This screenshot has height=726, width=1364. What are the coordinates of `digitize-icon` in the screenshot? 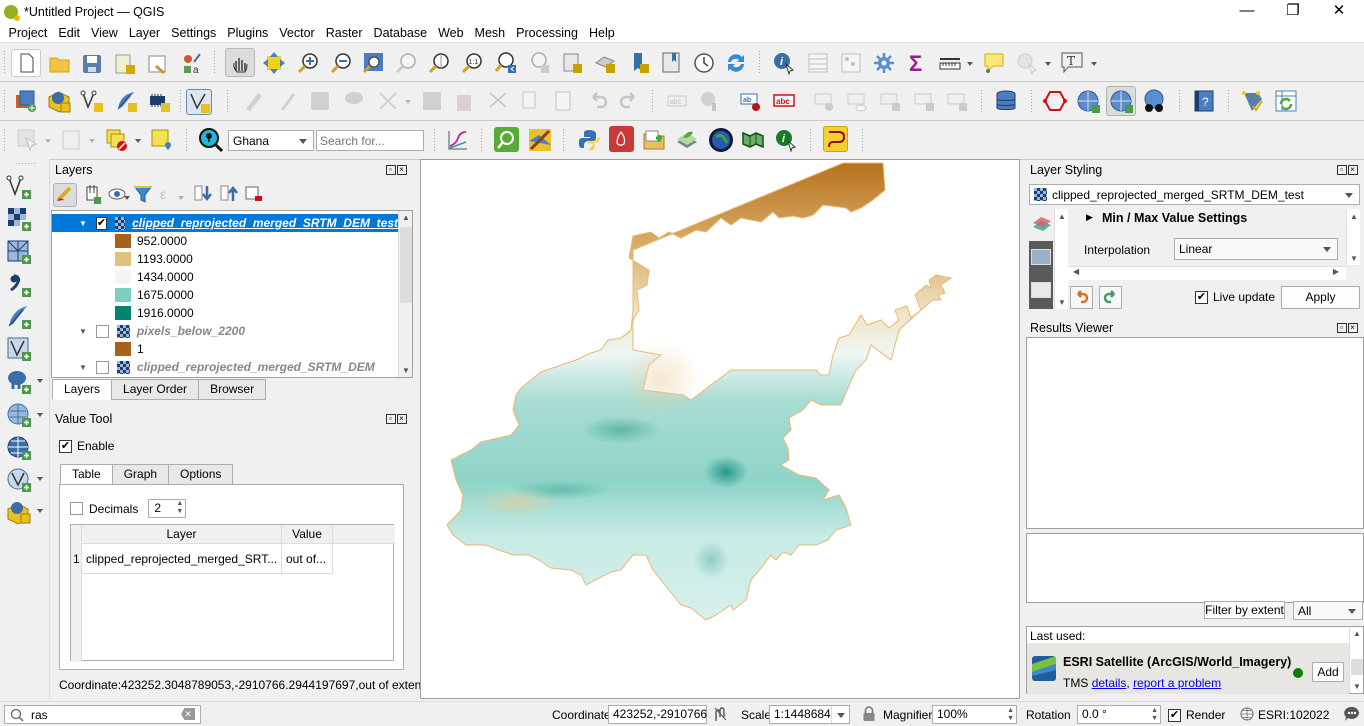 It's located at (354, 101).